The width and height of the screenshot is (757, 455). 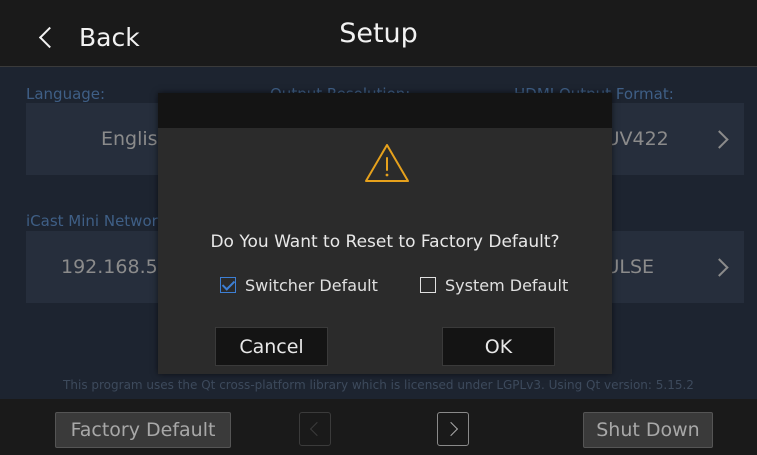 What do you see at coordinates (66, 94) in the screenshot?
I see `language-label: Language:` at bounding box center [66, 94].